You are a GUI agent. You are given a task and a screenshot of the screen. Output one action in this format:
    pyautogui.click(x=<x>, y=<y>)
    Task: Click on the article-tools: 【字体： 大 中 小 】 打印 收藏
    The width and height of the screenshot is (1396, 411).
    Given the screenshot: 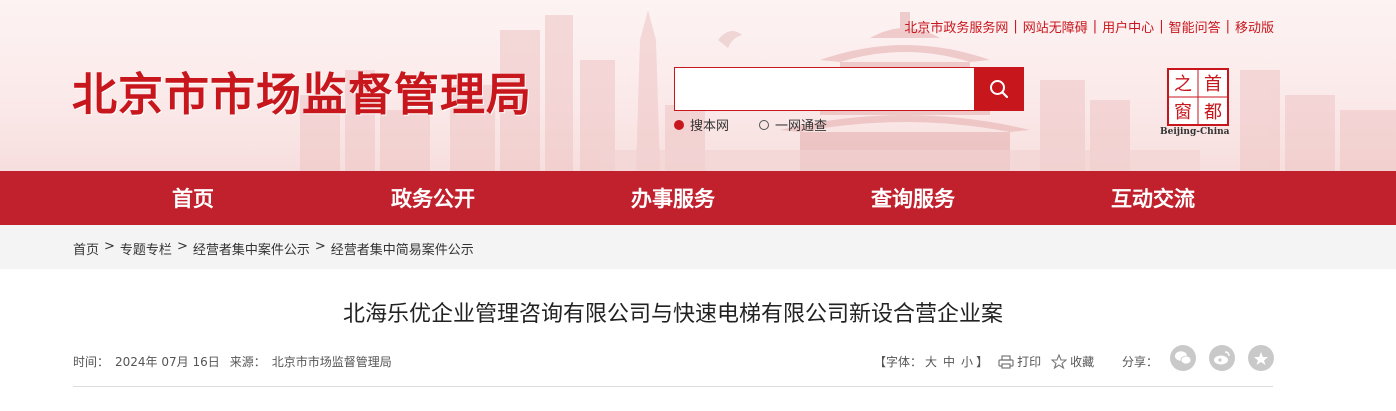 What is the action you would take?
    pyautogui.click(x=984, y=361)
    